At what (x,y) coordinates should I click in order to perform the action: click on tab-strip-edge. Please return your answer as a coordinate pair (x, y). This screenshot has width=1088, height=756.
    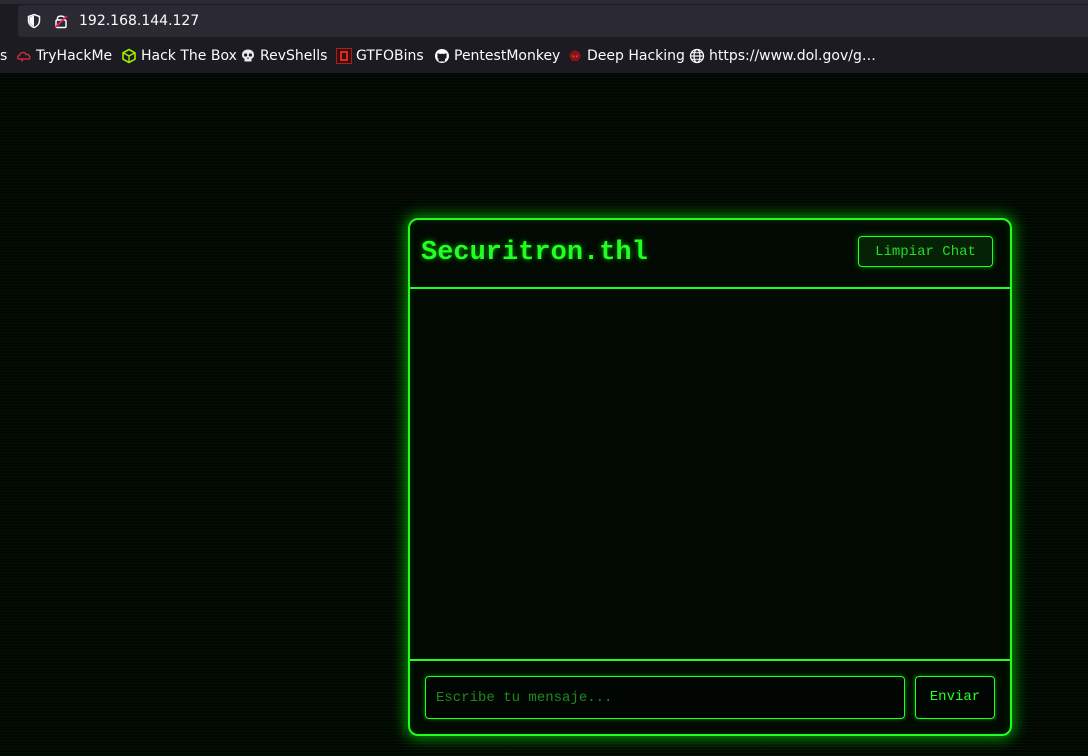
    Looking at the image, I should click on (544, 2).